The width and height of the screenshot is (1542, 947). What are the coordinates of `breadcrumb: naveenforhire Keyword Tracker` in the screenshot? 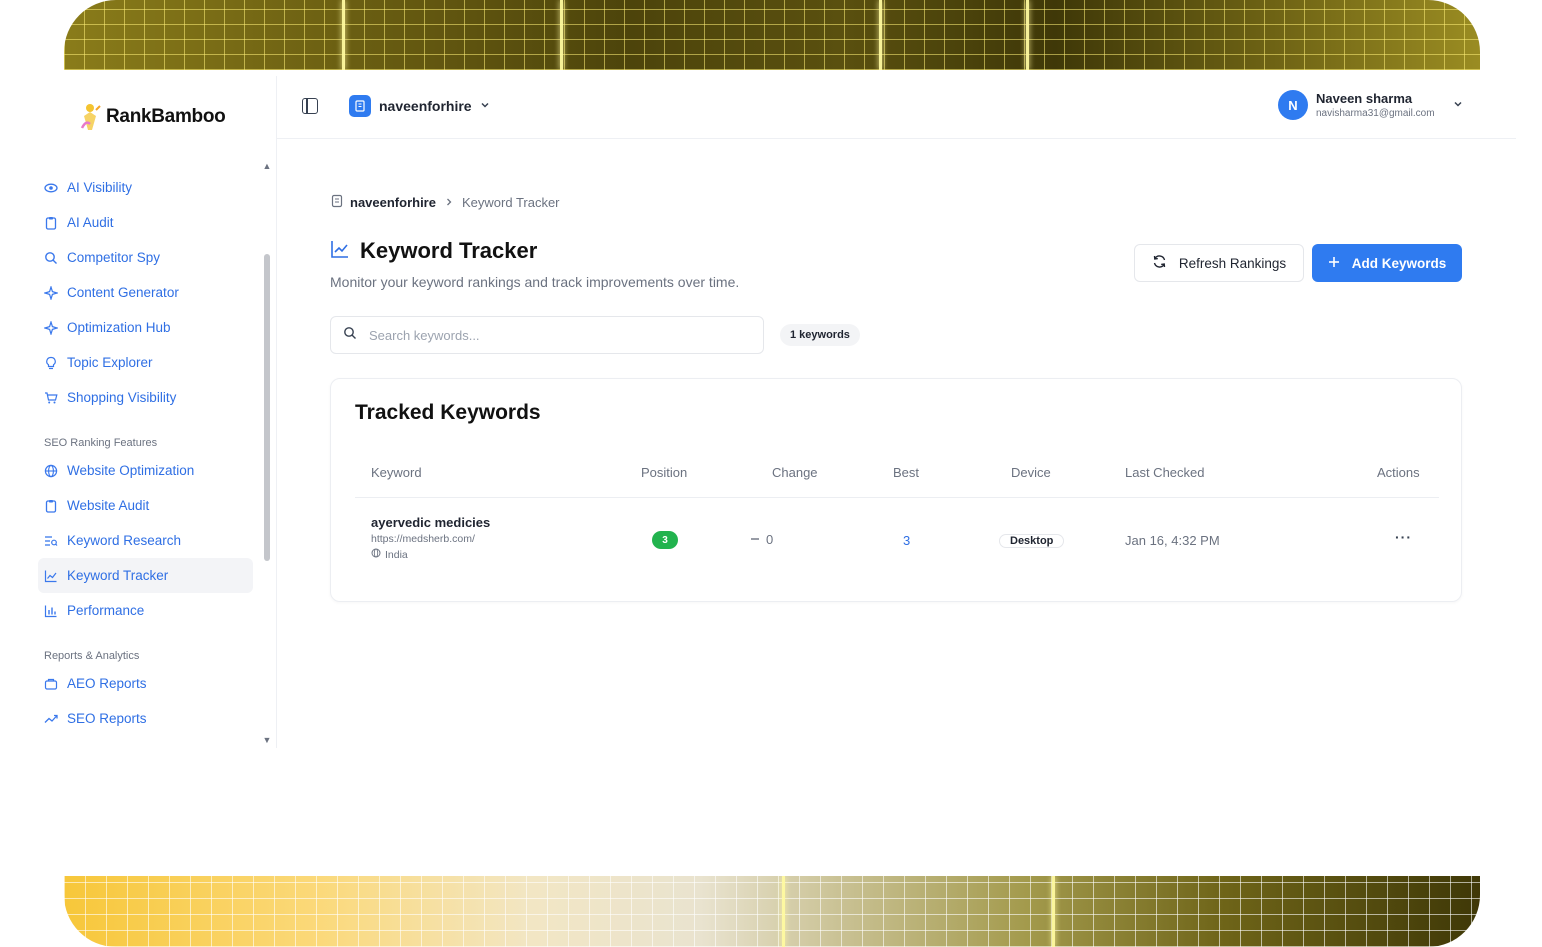 It's located at (445, 202).